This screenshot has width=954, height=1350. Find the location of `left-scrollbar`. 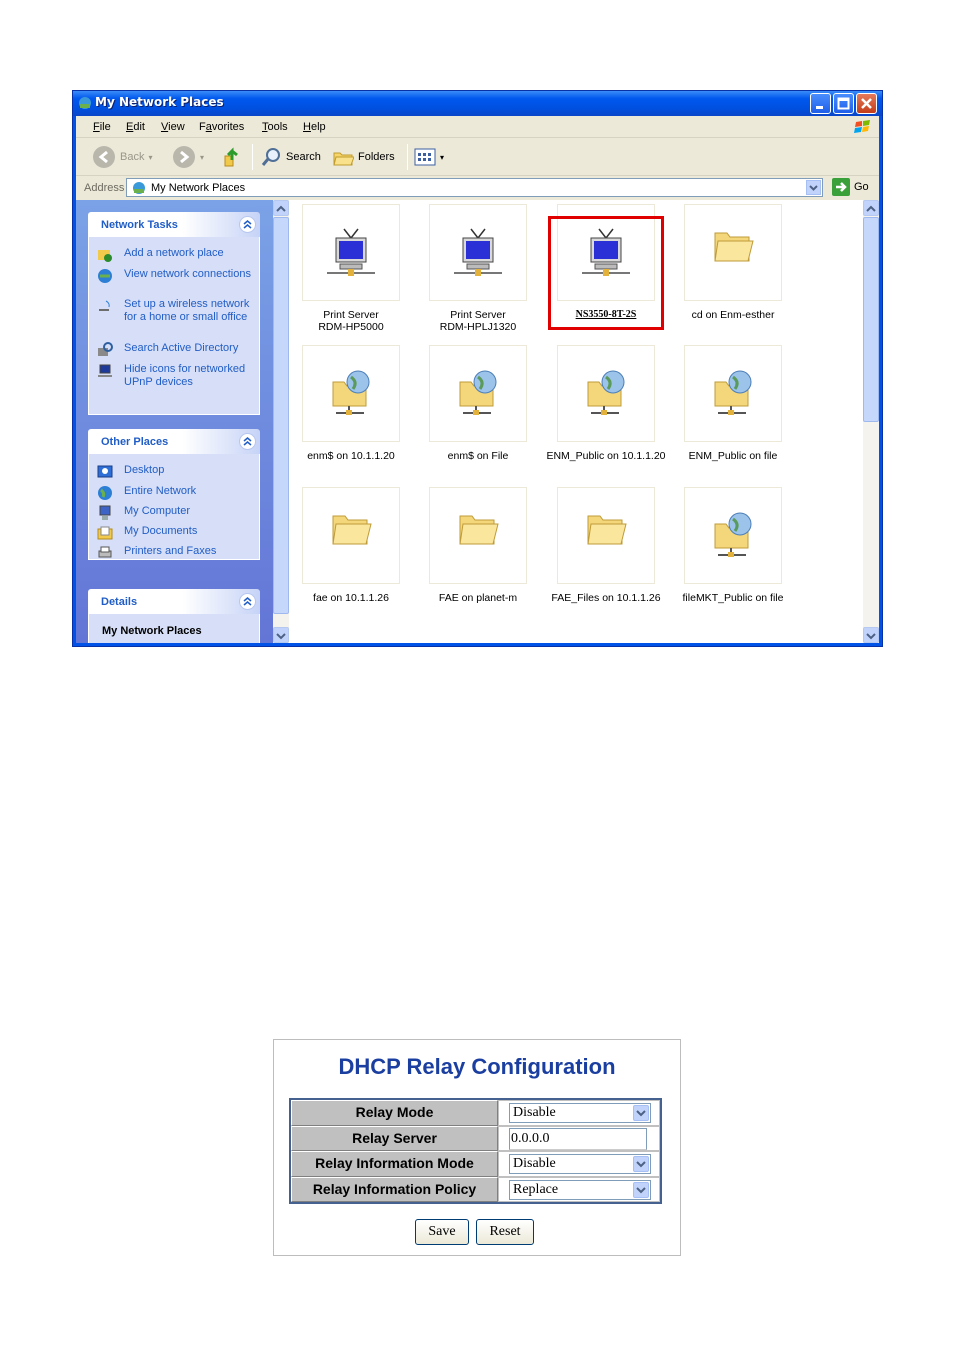

left-scrollbar is located at coordinates (281, 421).